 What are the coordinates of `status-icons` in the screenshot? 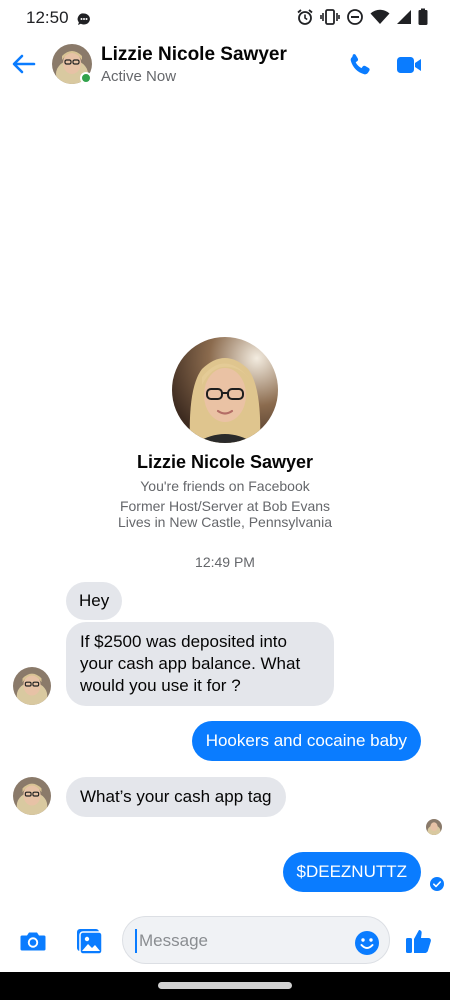 It's located at (362, 17).